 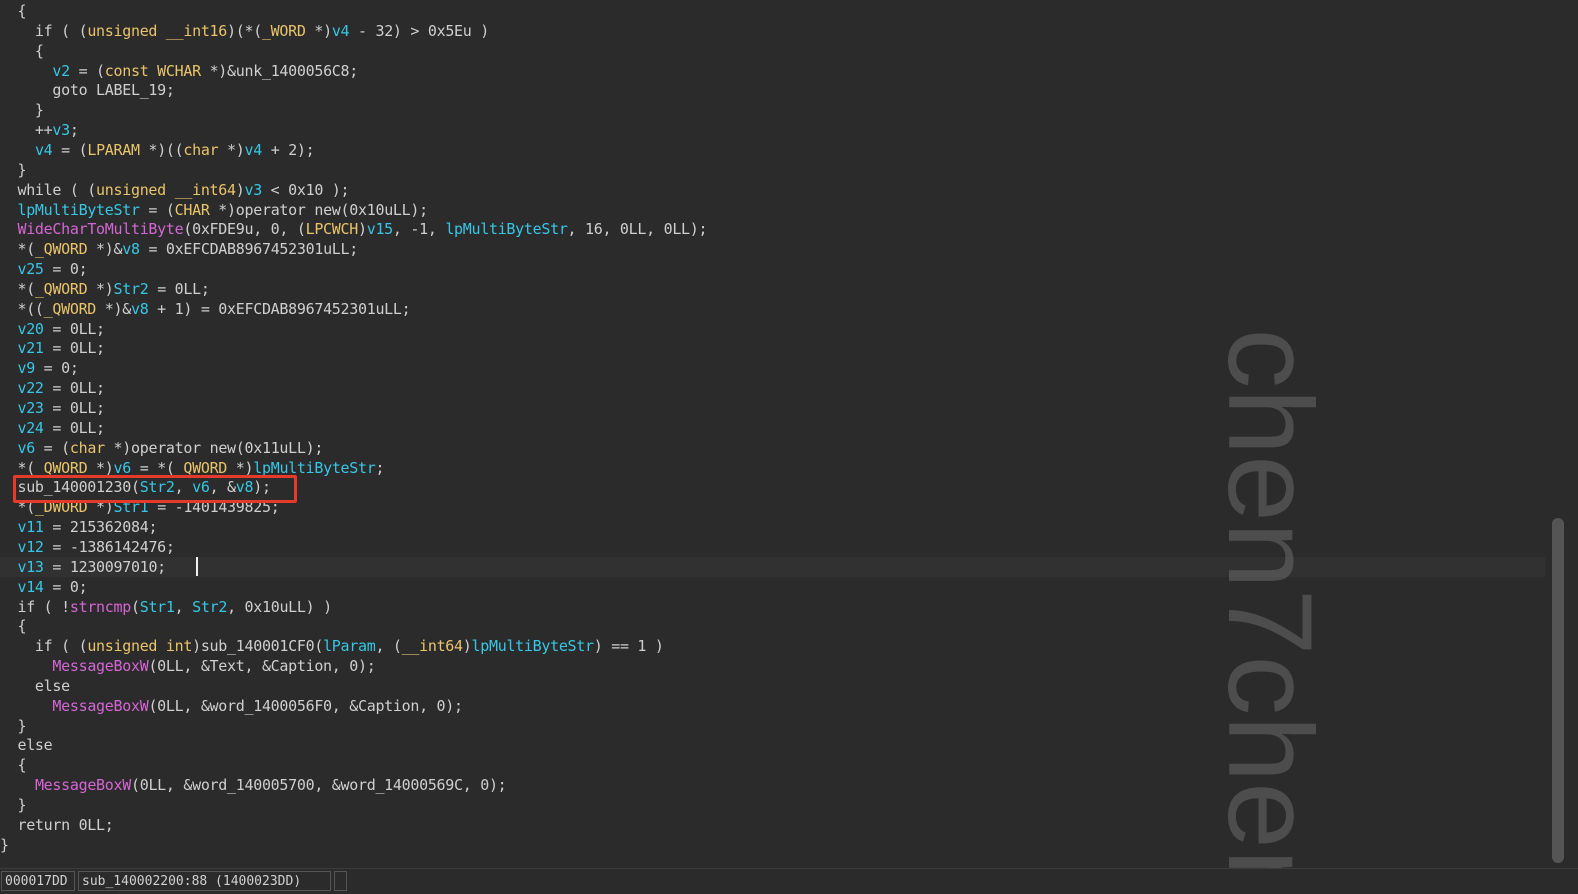 I want to click on code-line: while ( (unsigned __int64)v3 < 0x10 );, so click(x=772, y=190).